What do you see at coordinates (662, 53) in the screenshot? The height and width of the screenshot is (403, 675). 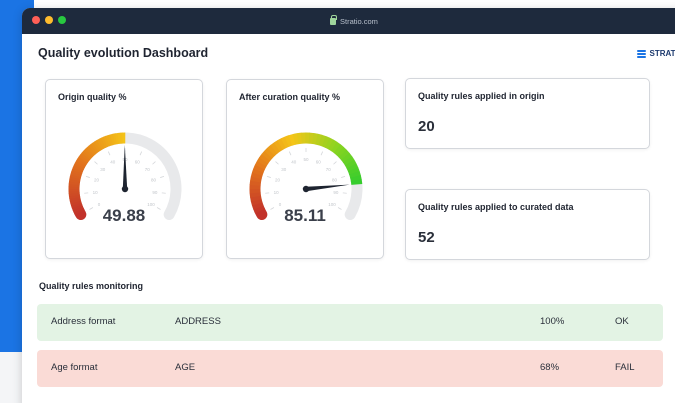 I see `brand-name: STRATIO` at bounding box center [662, 53].